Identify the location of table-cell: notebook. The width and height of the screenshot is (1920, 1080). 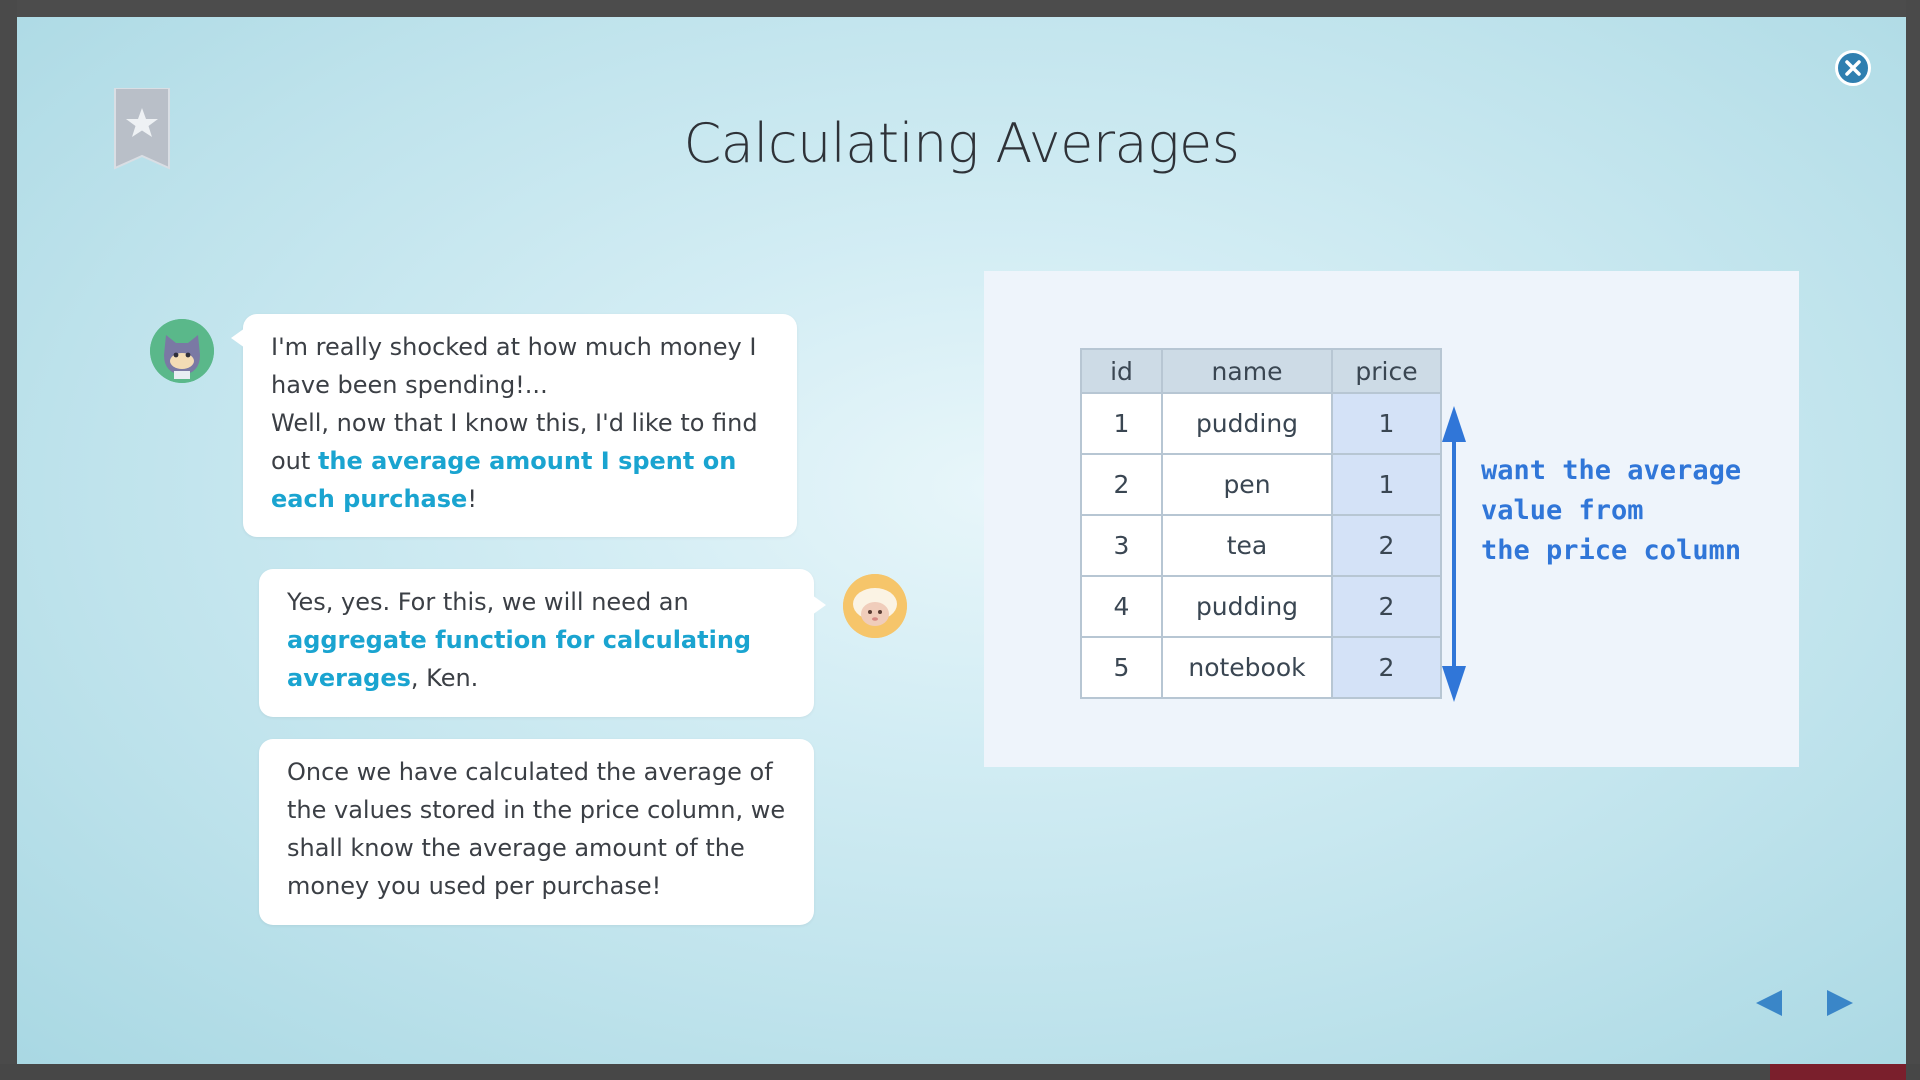
(1247, 667).